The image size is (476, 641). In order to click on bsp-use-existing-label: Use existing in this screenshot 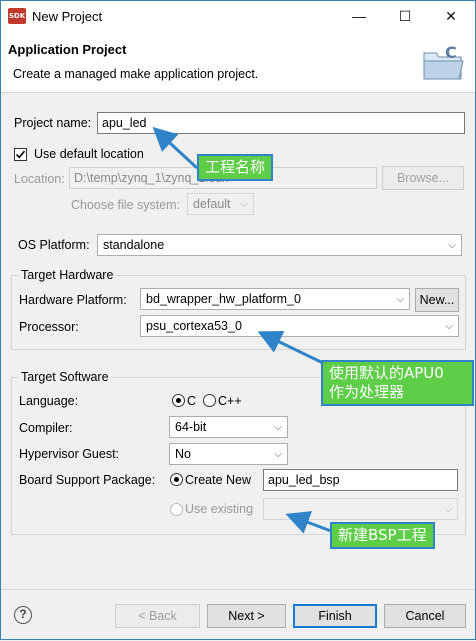, I will do `click(219, 509)`.